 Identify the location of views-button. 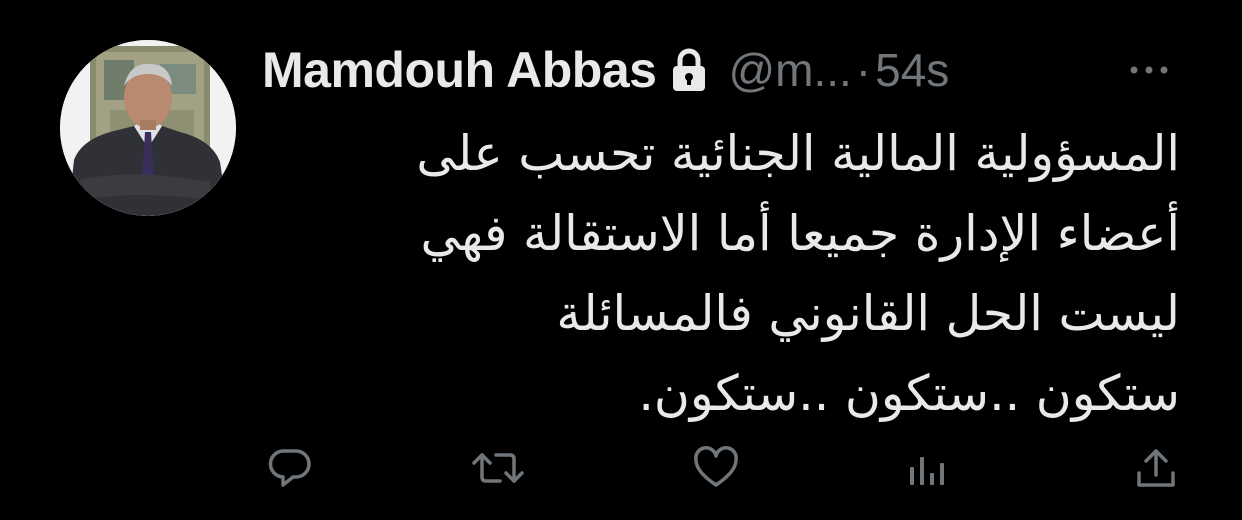
(926, 468).